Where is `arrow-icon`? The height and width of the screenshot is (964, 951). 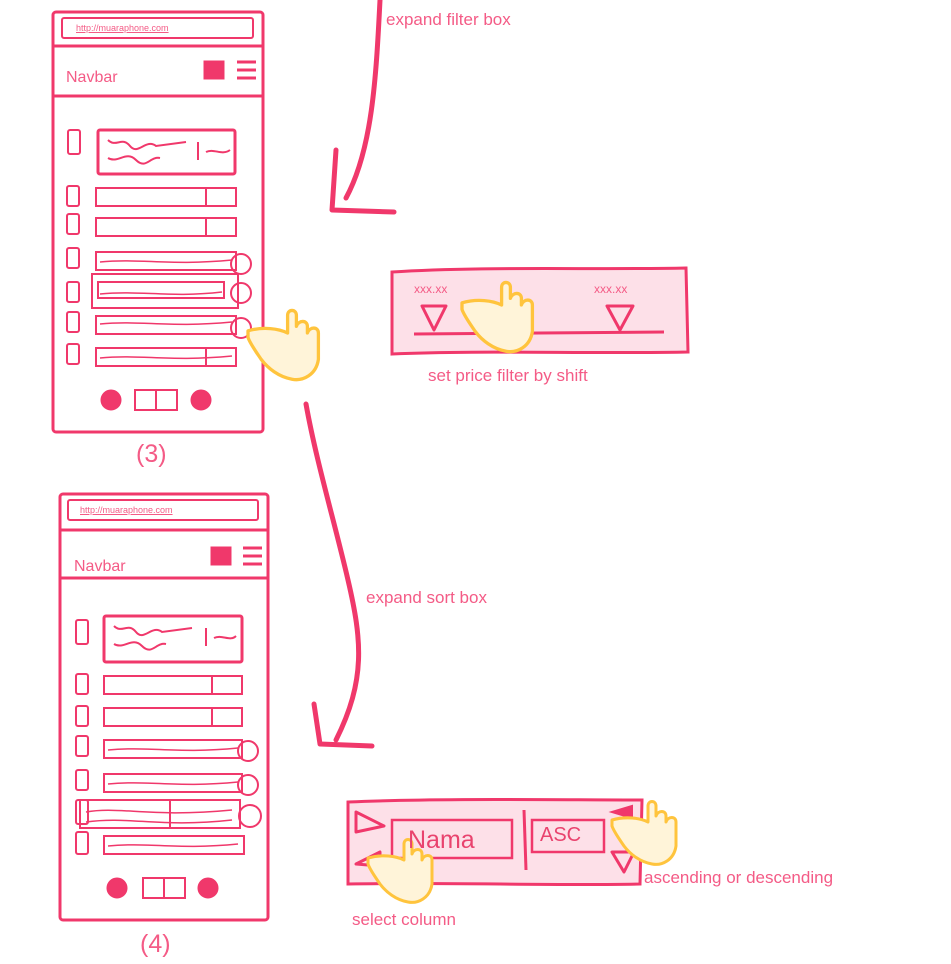
arrow-icon is located at coordinates (350, 374).